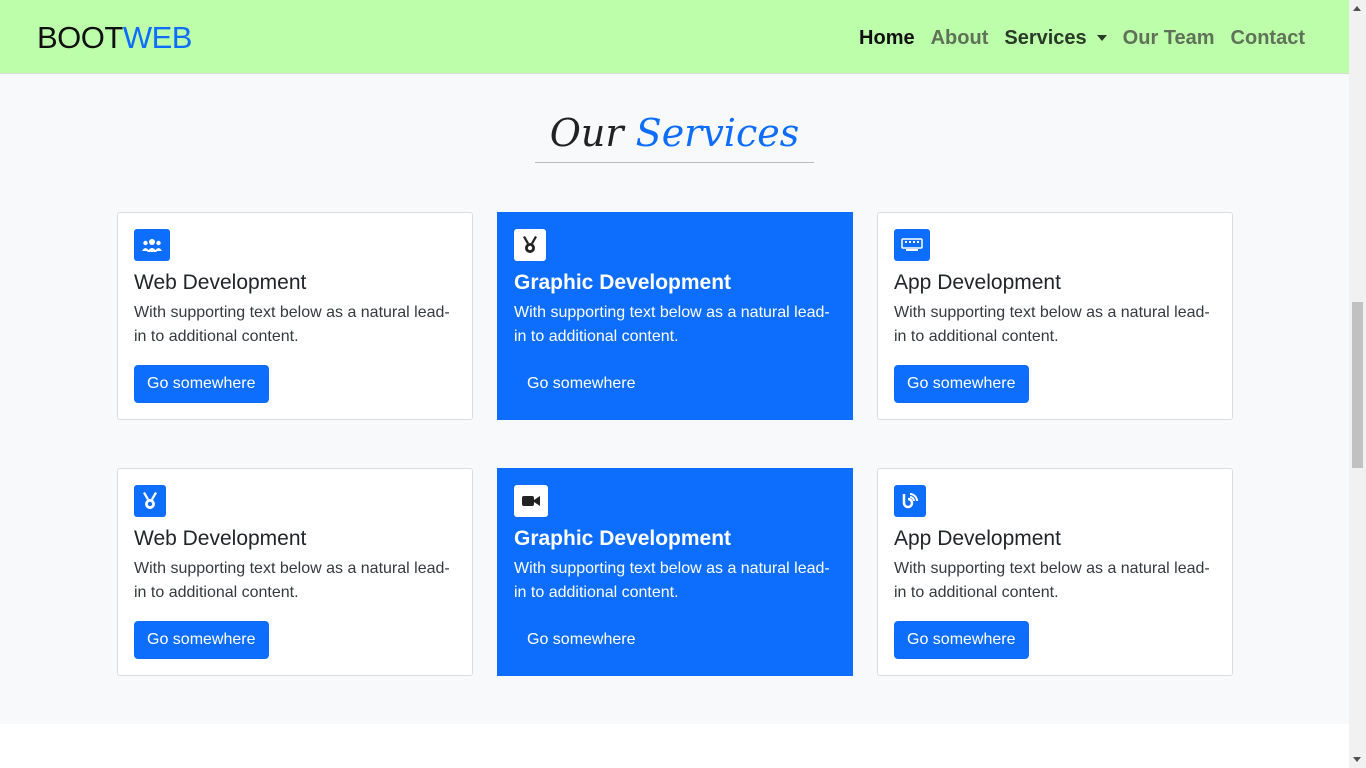 The image size is (1366, 768). I want to click on brand-logo: BOOTWEB, so click(114, 38).